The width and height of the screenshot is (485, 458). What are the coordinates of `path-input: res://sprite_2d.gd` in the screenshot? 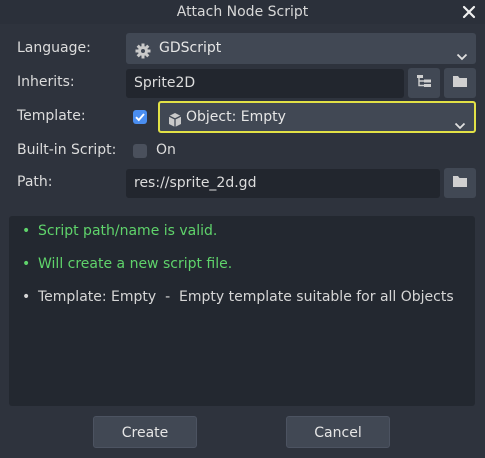 It's located at (283, 183).